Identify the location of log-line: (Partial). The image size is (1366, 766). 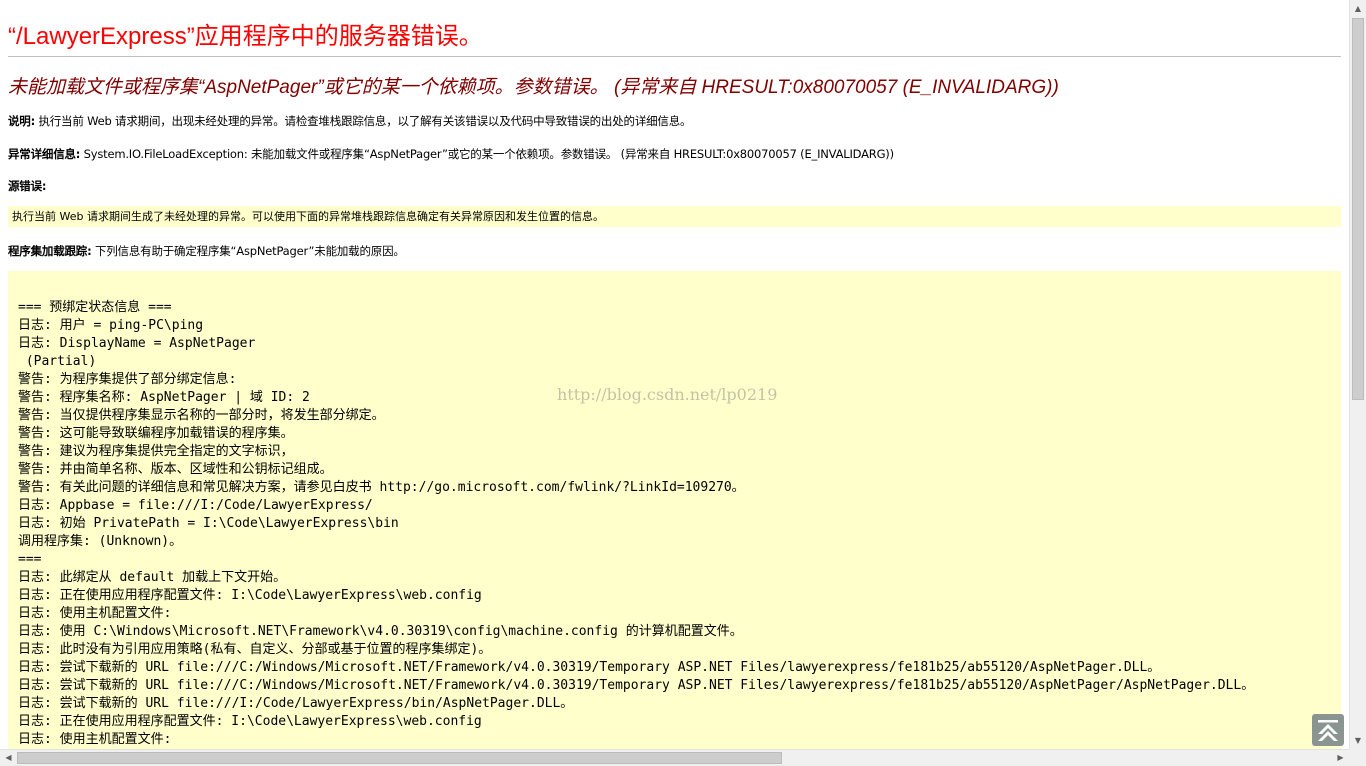
(57, 361).